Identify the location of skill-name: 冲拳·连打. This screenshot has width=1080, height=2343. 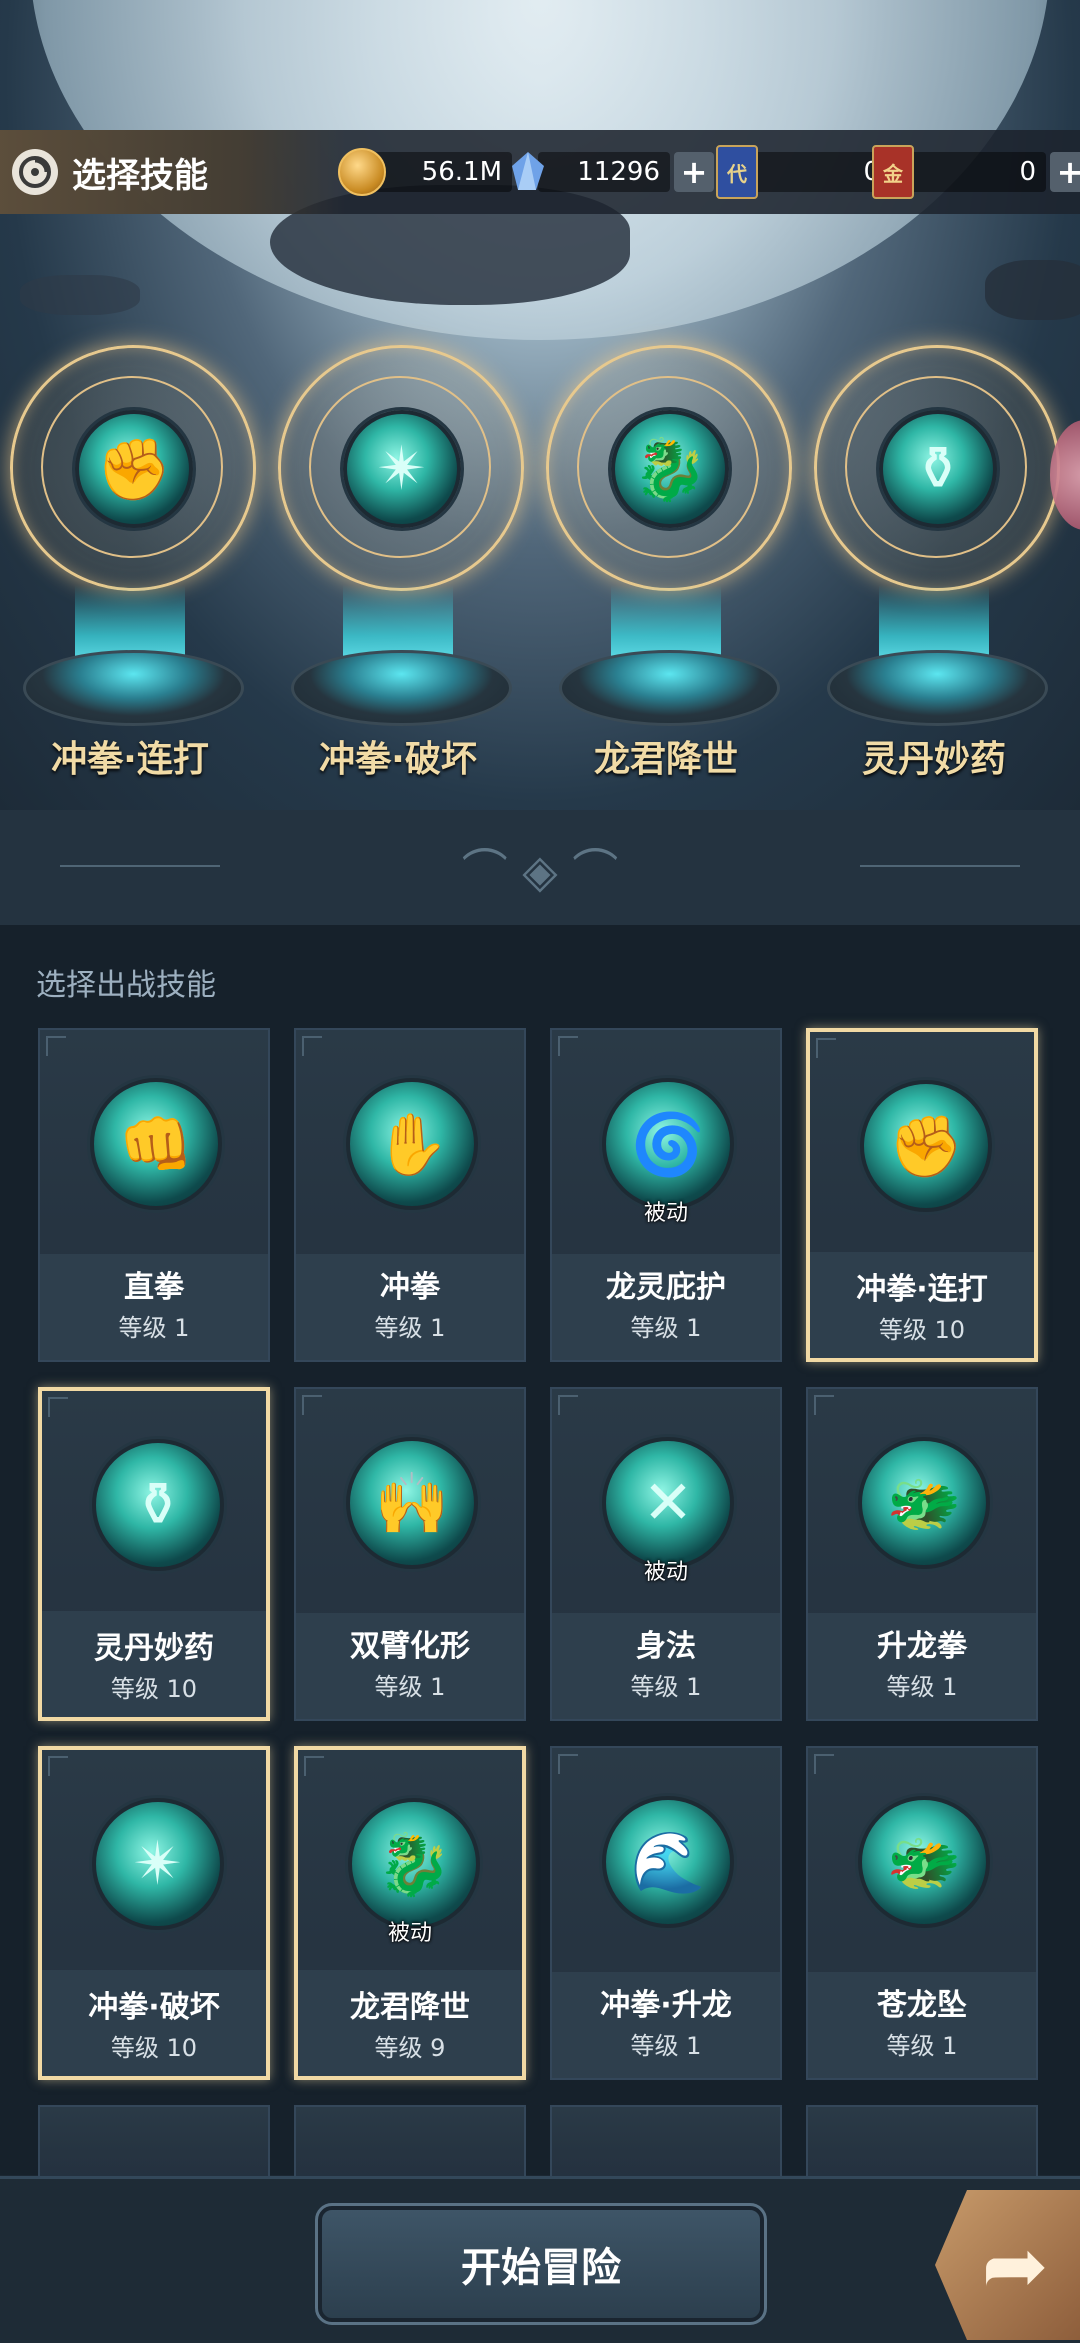
(922, 1289).